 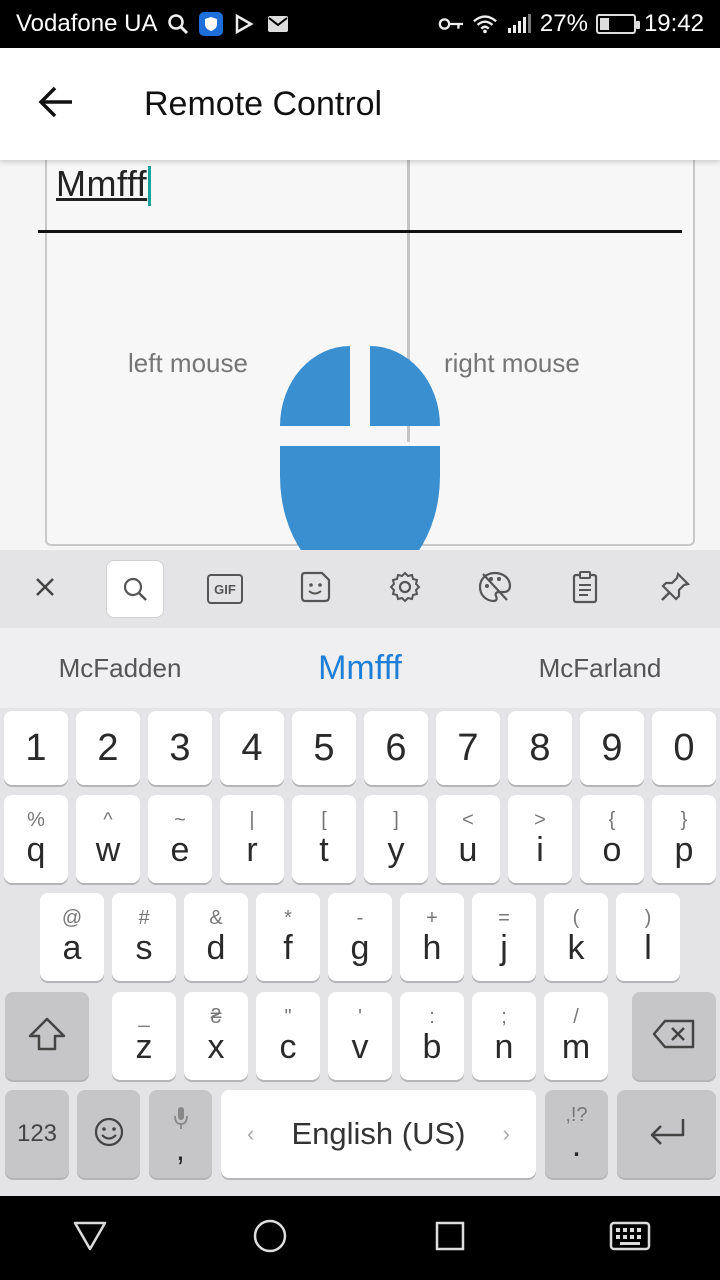 I want to click on suggestion-item: McFadden, so click(x=120, y=668).